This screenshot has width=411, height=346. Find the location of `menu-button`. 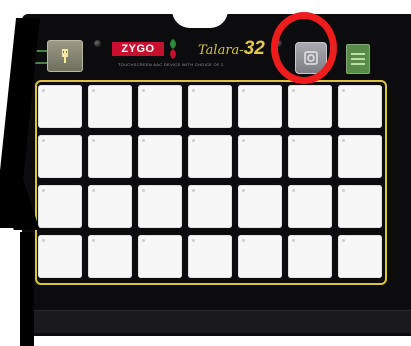

menu-button is located at coordinates (358, 59).